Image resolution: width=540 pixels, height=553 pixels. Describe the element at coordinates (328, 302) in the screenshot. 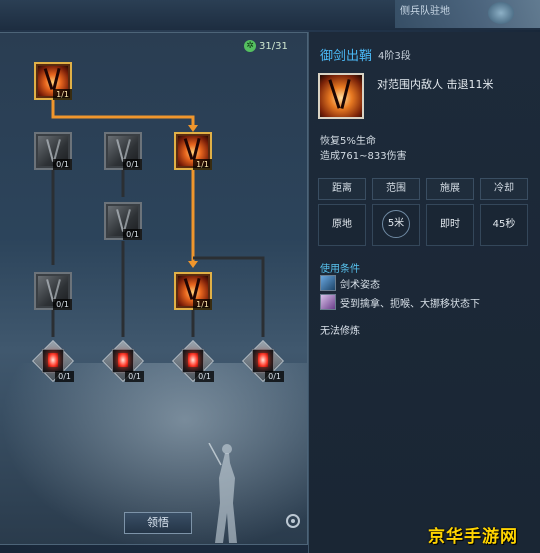

I see `restrained-status-icon` at that location.